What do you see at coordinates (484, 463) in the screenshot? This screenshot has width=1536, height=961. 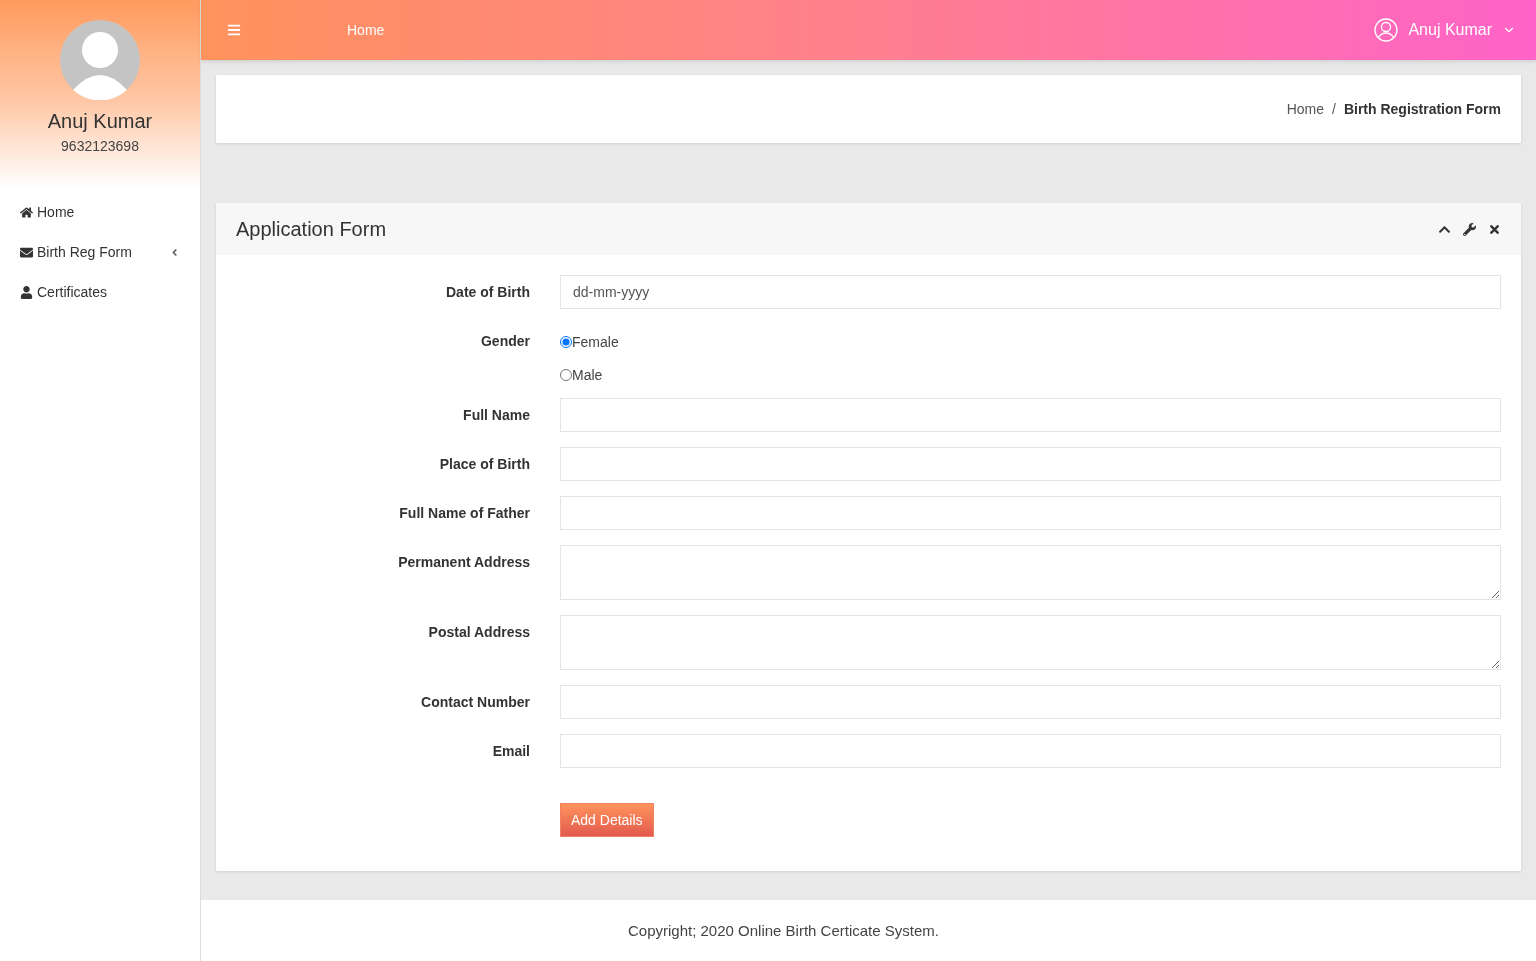 I see `field-label: Place of Birth` at bounding box center [484, 463].